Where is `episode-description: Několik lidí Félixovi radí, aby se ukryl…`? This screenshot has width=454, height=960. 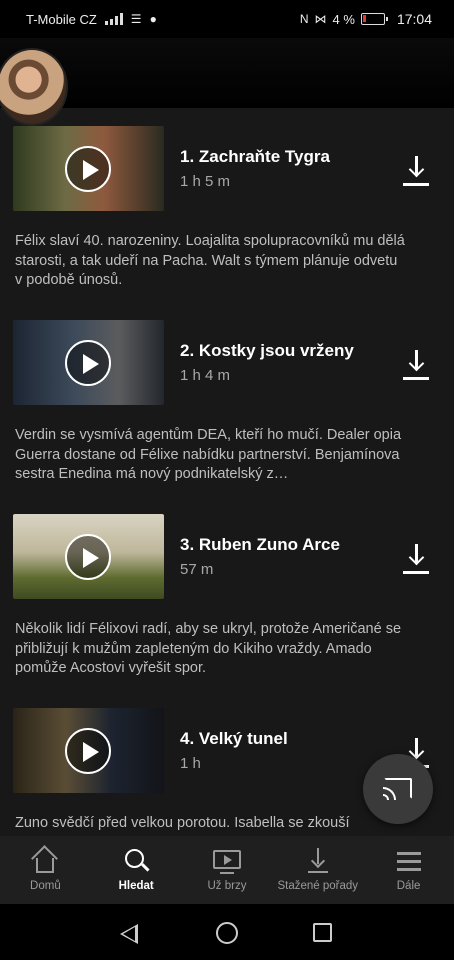 episode-description: Několik lidí Félixovi radí, aby se ukryl… is located at coordinates (208, 648).